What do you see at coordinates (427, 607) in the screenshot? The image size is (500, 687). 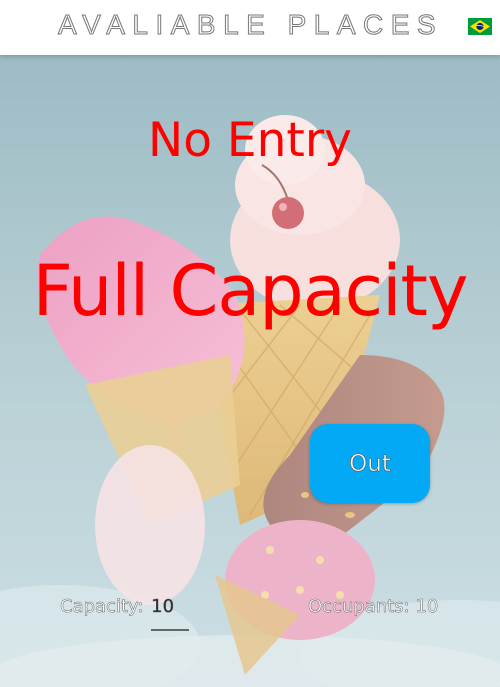 I see `occupants-value: 10` at bounding box center [427, 607].